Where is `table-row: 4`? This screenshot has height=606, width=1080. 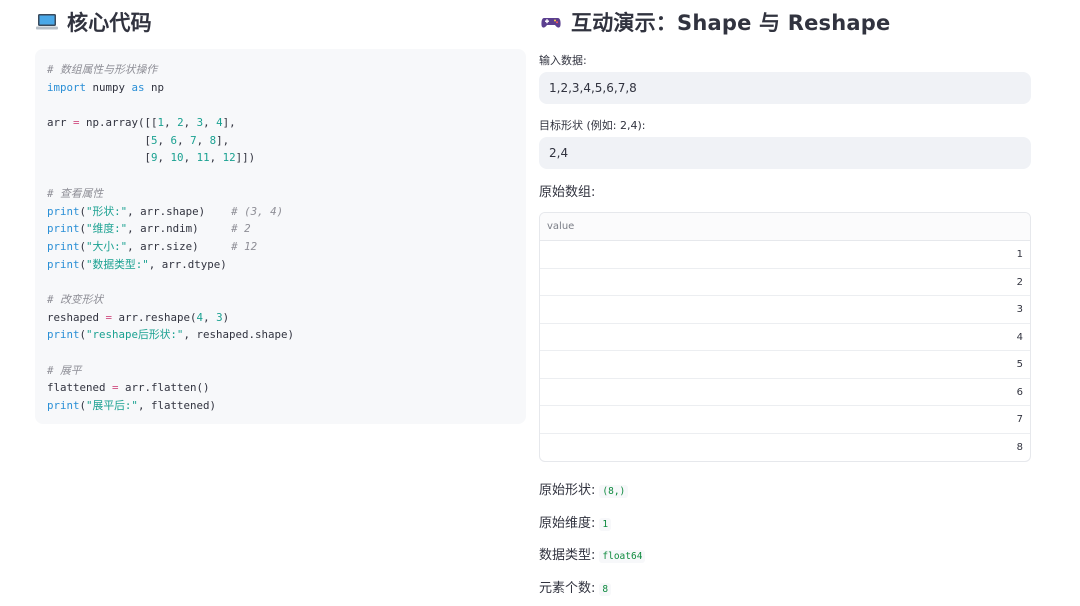
table-row: 4 is located at coordinates (785, 337).